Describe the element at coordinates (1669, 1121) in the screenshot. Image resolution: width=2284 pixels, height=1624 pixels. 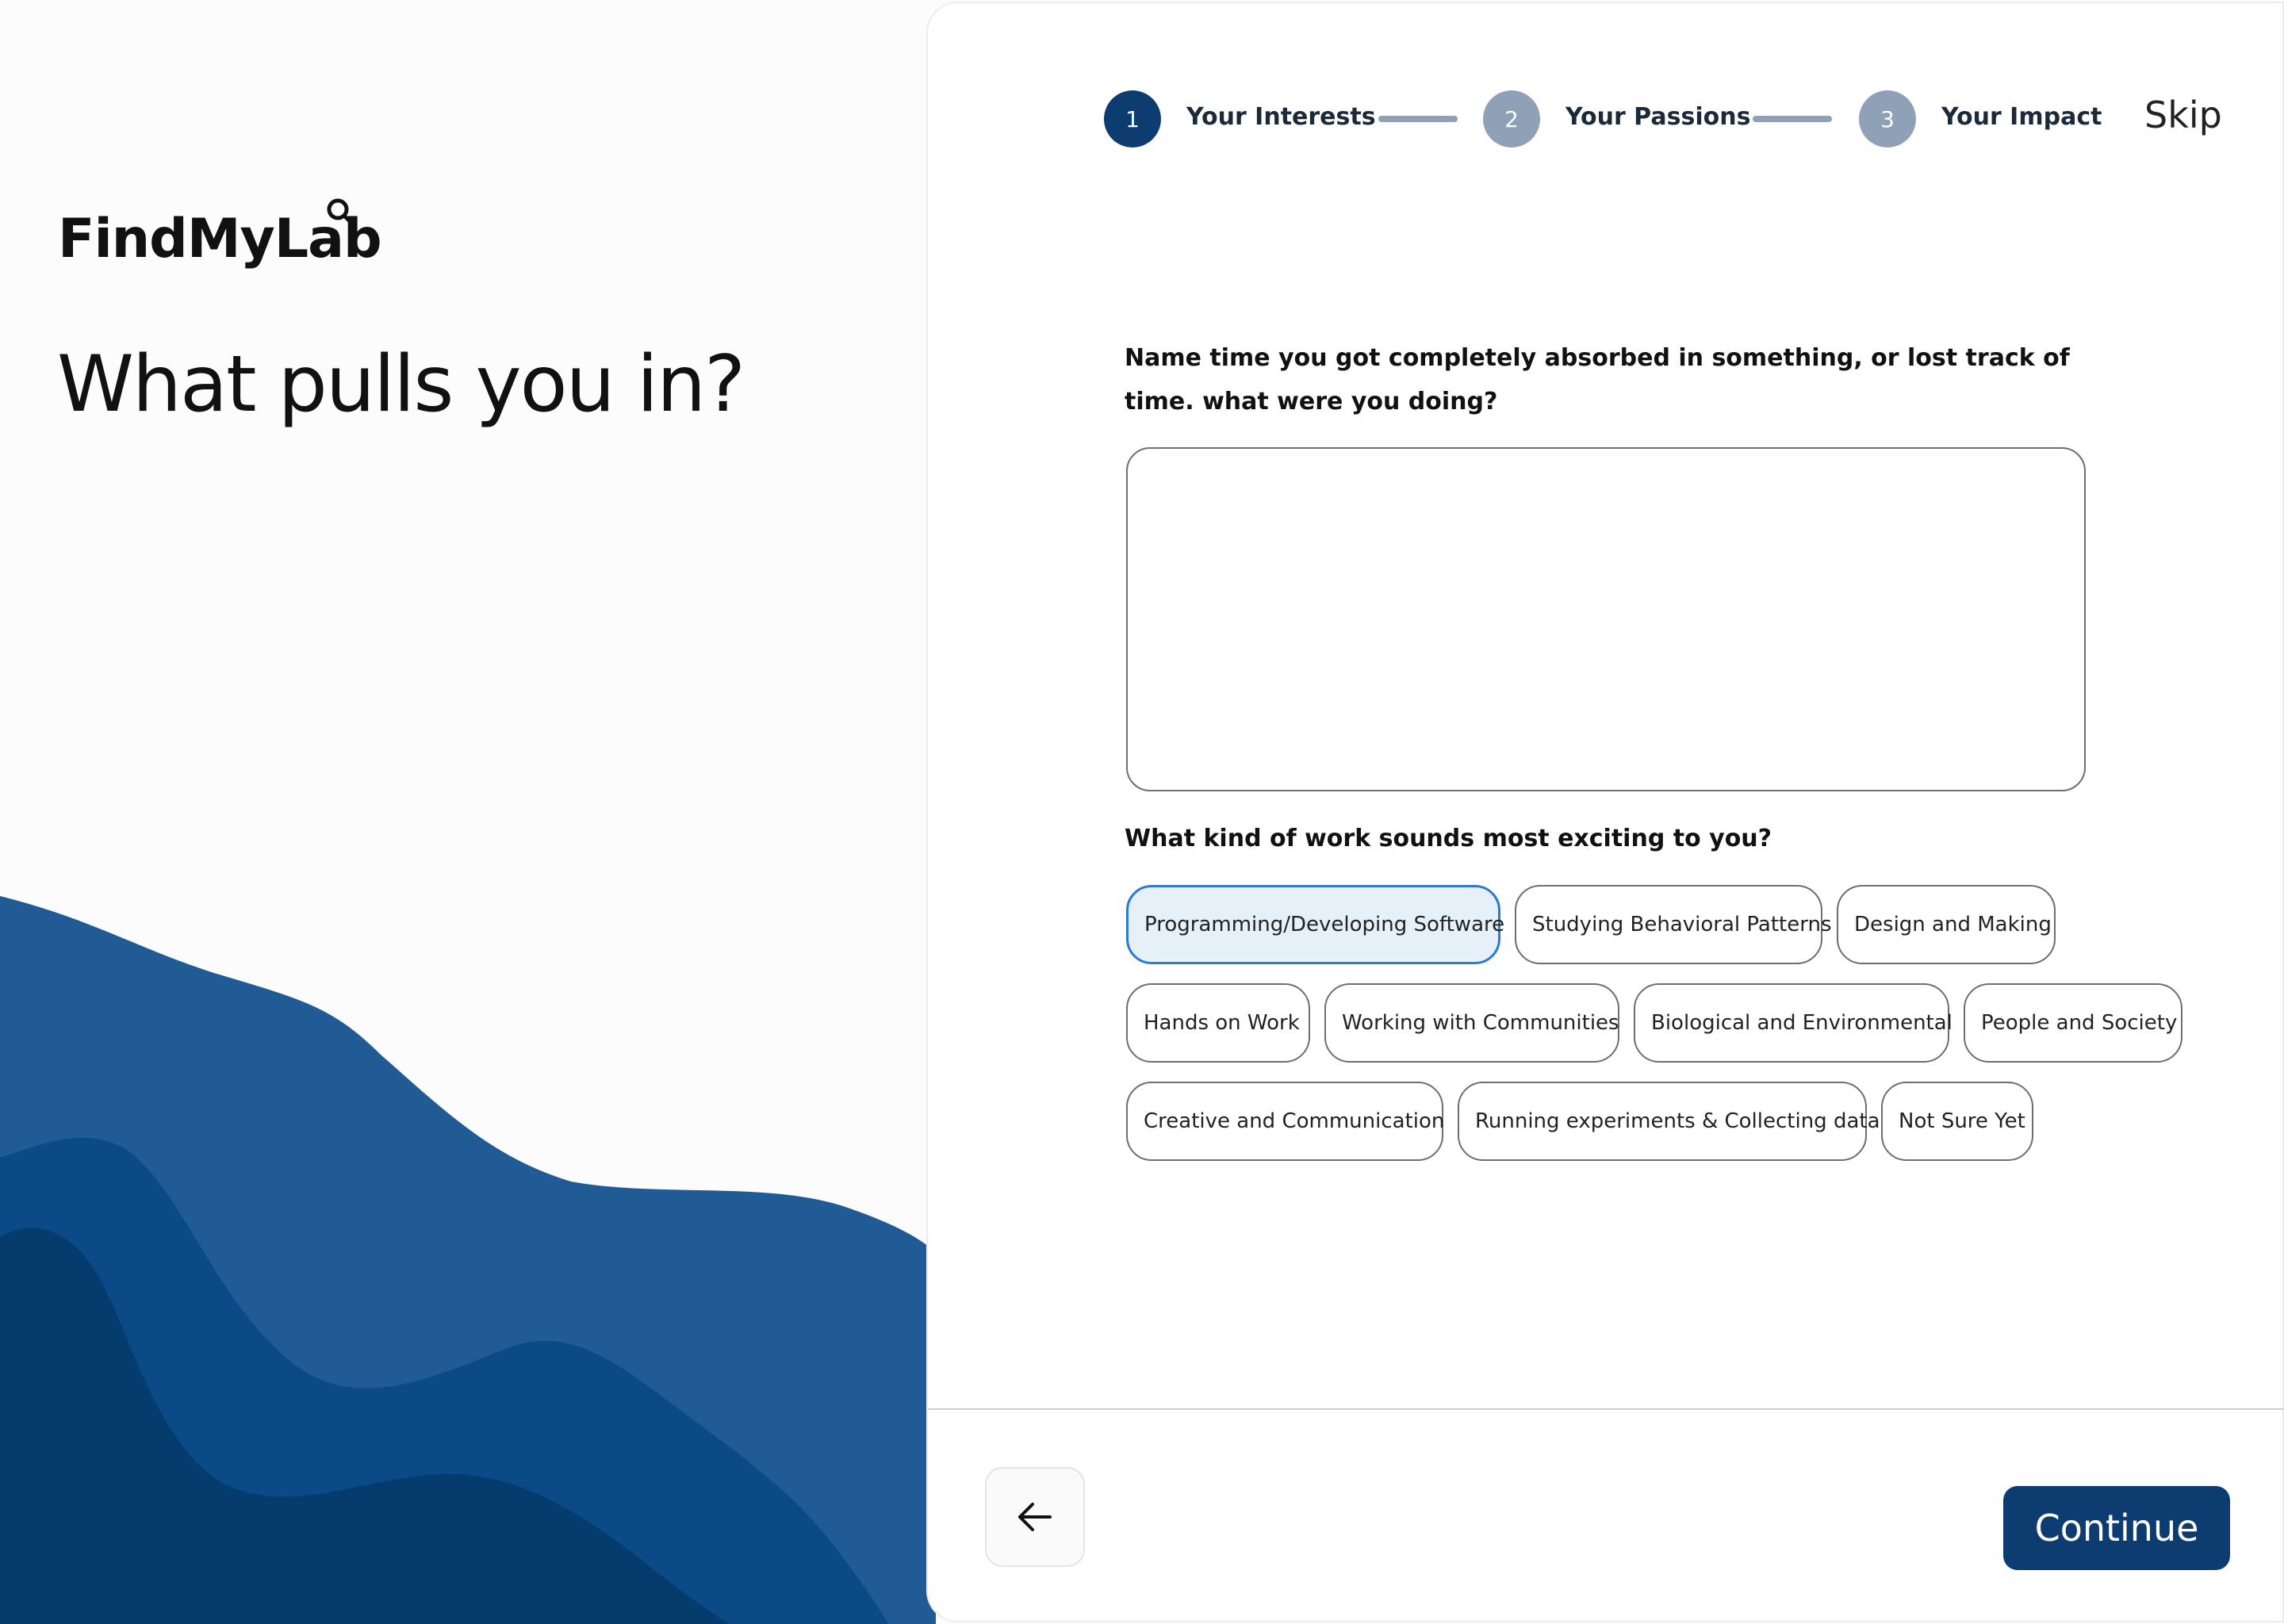
I see `option-experiments-data: Running experiments & Collecting data` at that location.